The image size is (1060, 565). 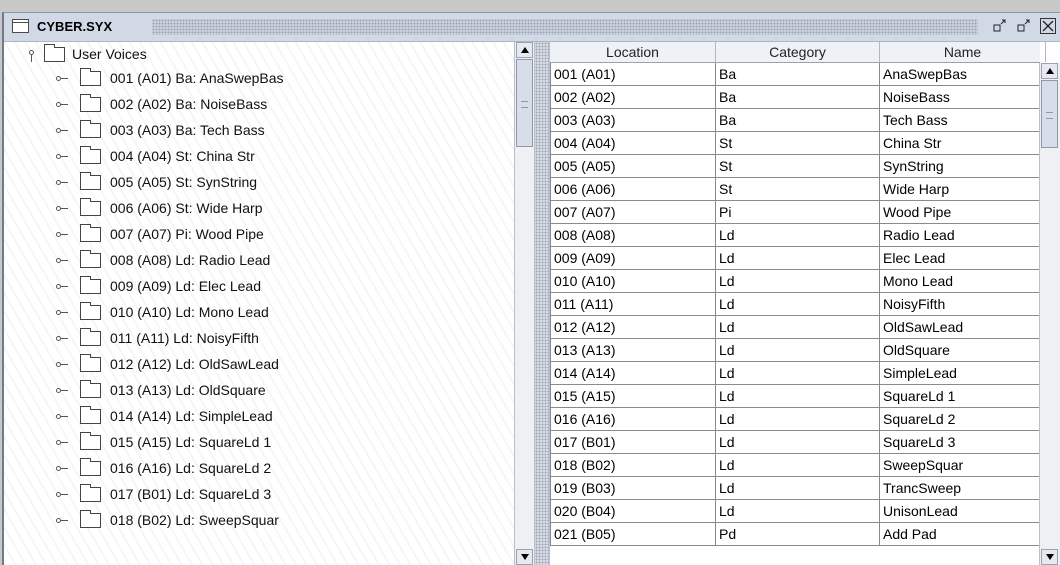 What do you see at coordinates (1049, 114) in the screenshot?
I see `table-scroll-thumb` at bounding box center [1049, 114].